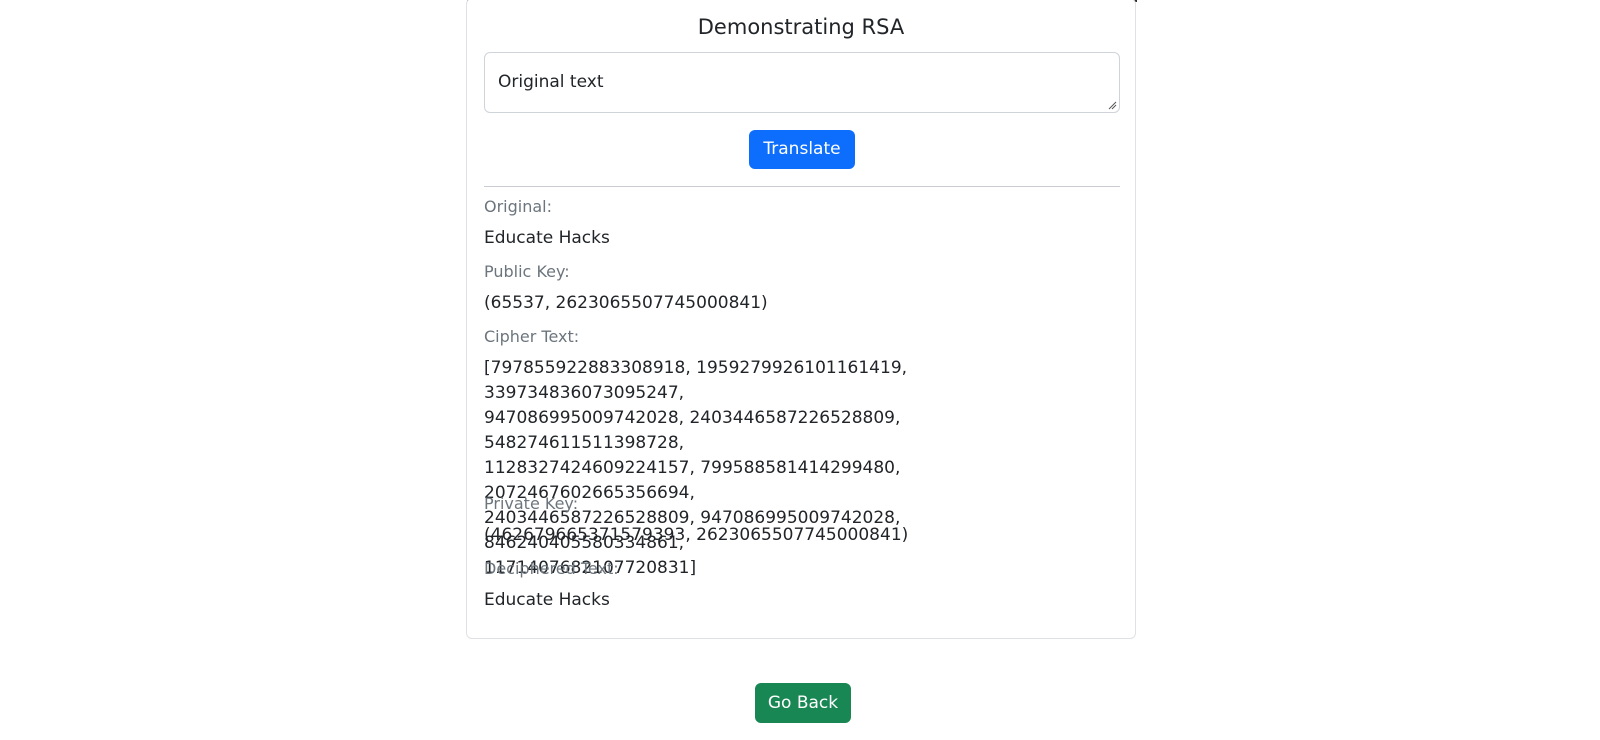 The image size is (1600, 740). Describe the element at coordinates (547, 600) in the screenshot. I see `deciphered-text-value: Educate Hacks` at that location.